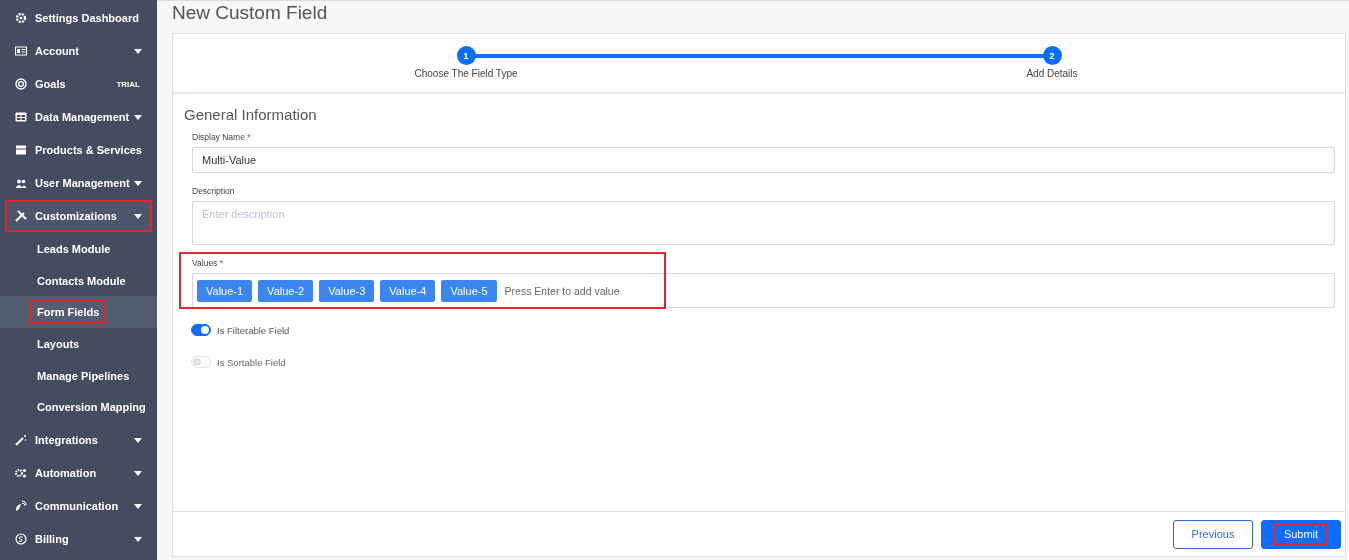  What do you see at coordinates (21, 506) in the screenshot?
I see `satellite-icon` at bounding box center [21, 506].